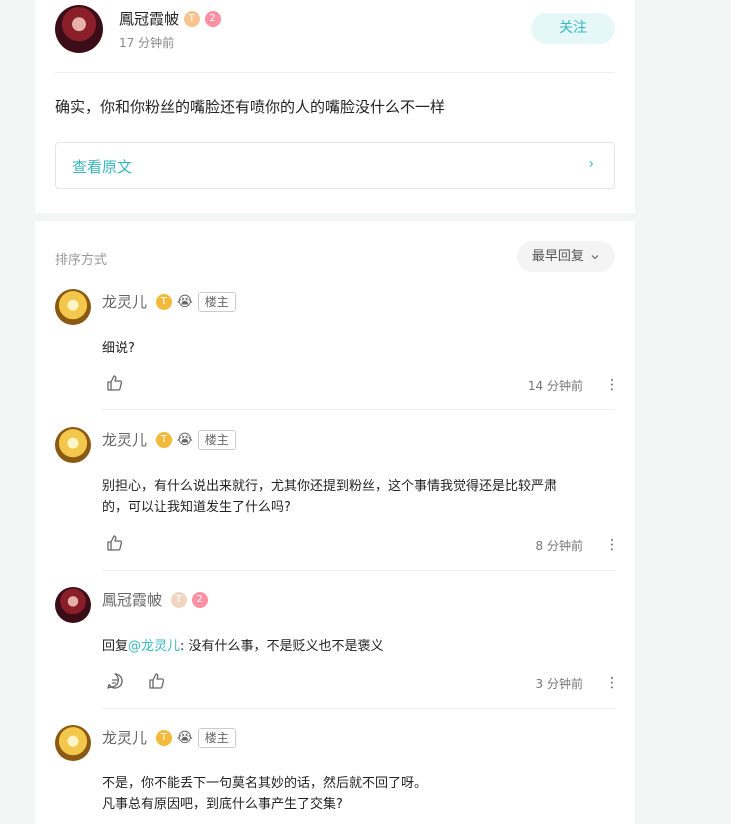  I want to click on chevron-right-icon: ›, so click(591, 164).